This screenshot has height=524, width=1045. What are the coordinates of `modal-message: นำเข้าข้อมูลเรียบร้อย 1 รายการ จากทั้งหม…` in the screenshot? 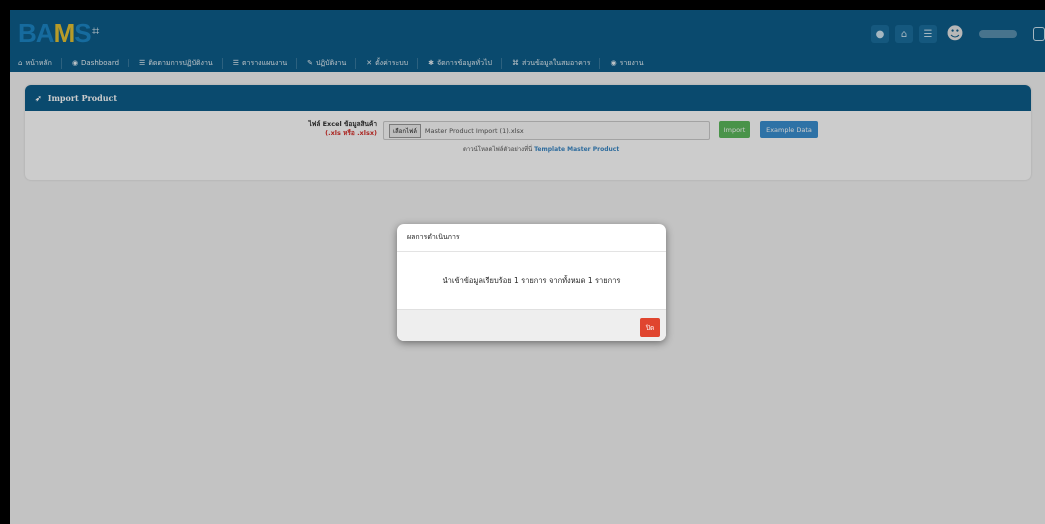 It's located at (531, 280).